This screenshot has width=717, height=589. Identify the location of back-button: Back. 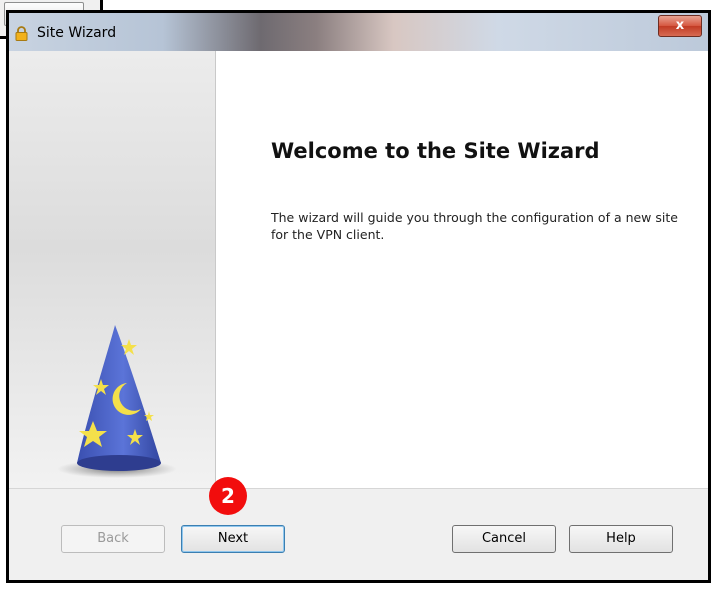
(113, 539).